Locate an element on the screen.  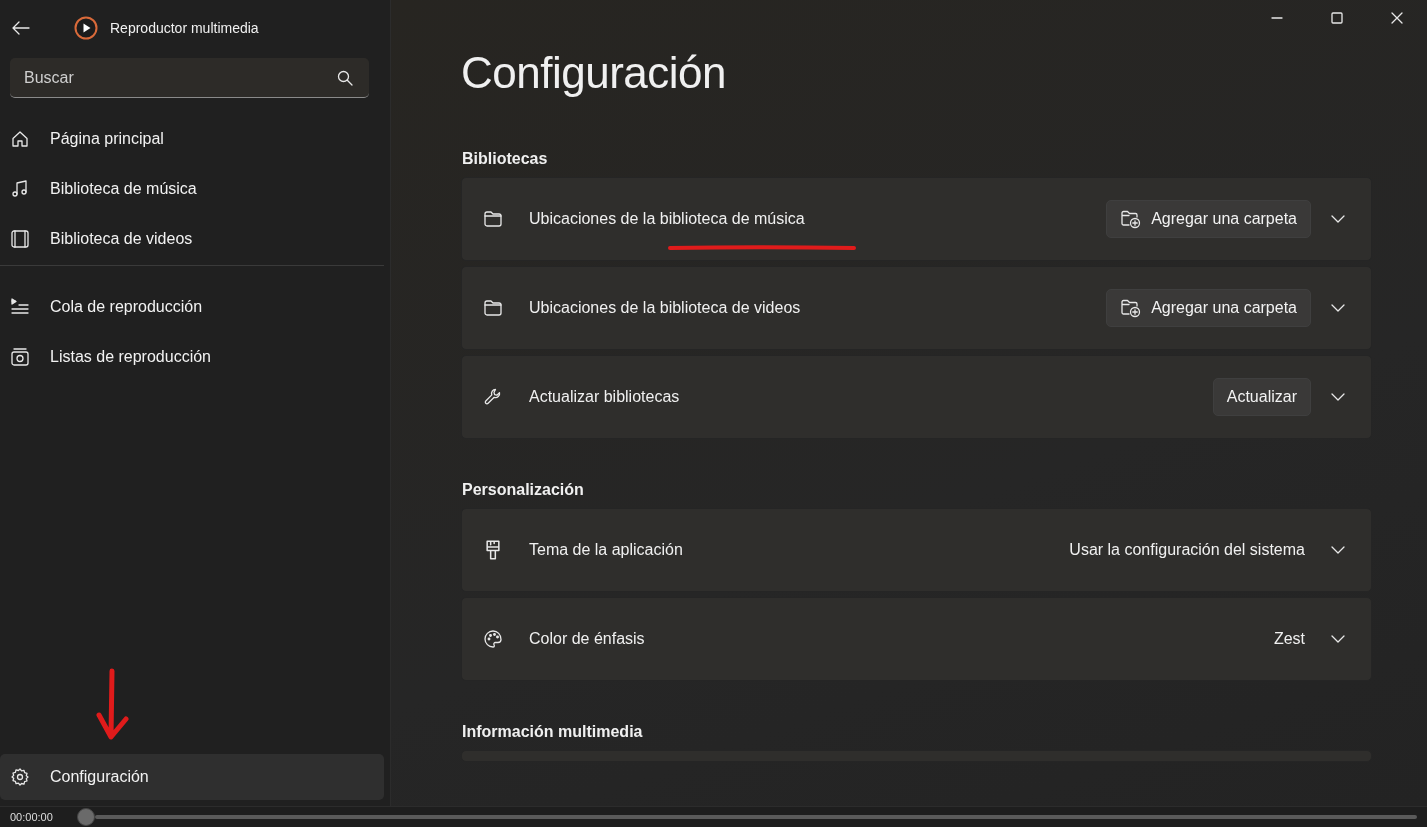
action-button: Actualizar is located at coordinates (1261, 397).